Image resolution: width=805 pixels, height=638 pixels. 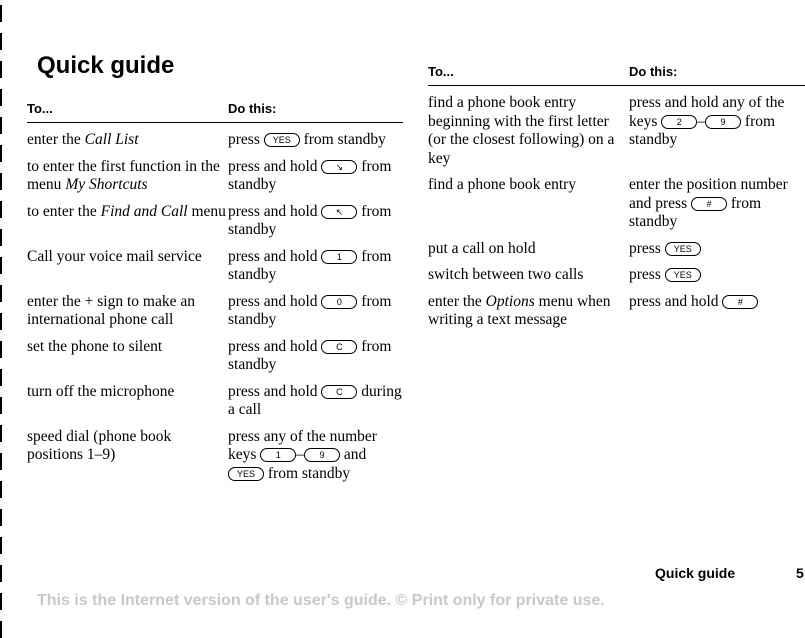 What do you see at coordinates (310, 310) in the screenshot?
I see `instruction-cell: press and hold 0 from standby` at bounding box center [310, 310].